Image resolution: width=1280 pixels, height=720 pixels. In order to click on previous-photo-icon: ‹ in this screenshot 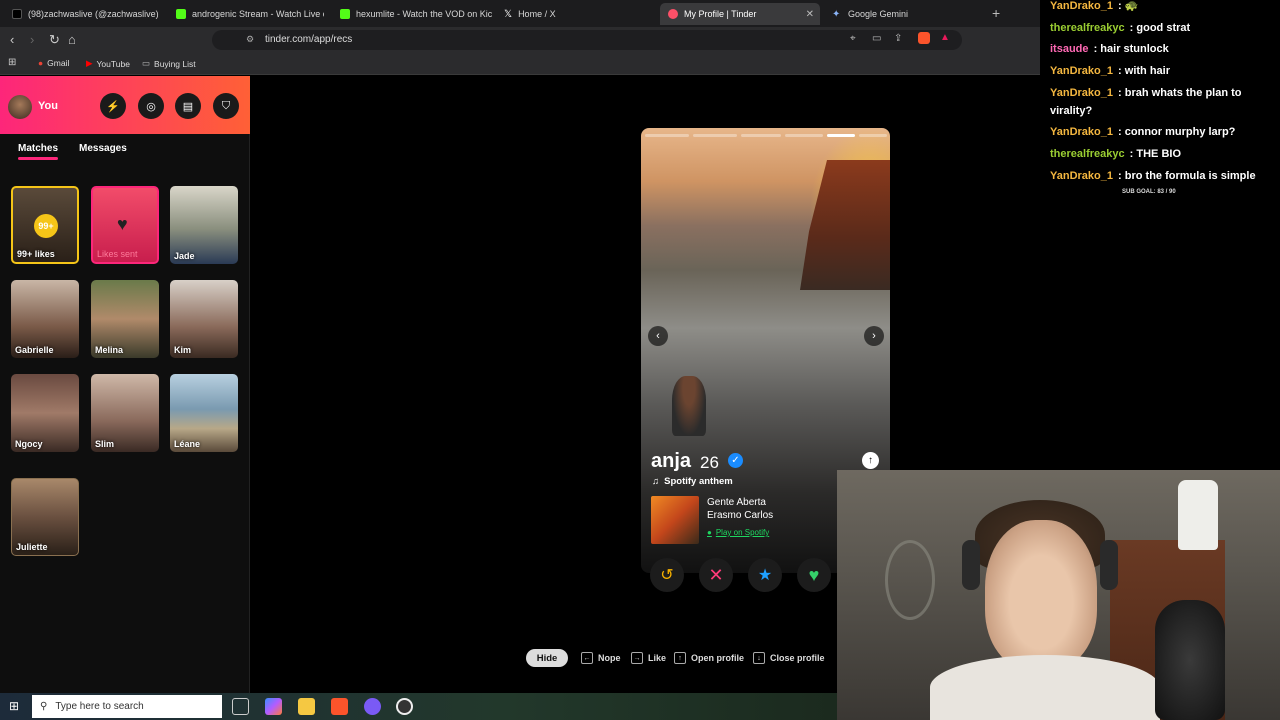, I will do `click(658, 336)`.